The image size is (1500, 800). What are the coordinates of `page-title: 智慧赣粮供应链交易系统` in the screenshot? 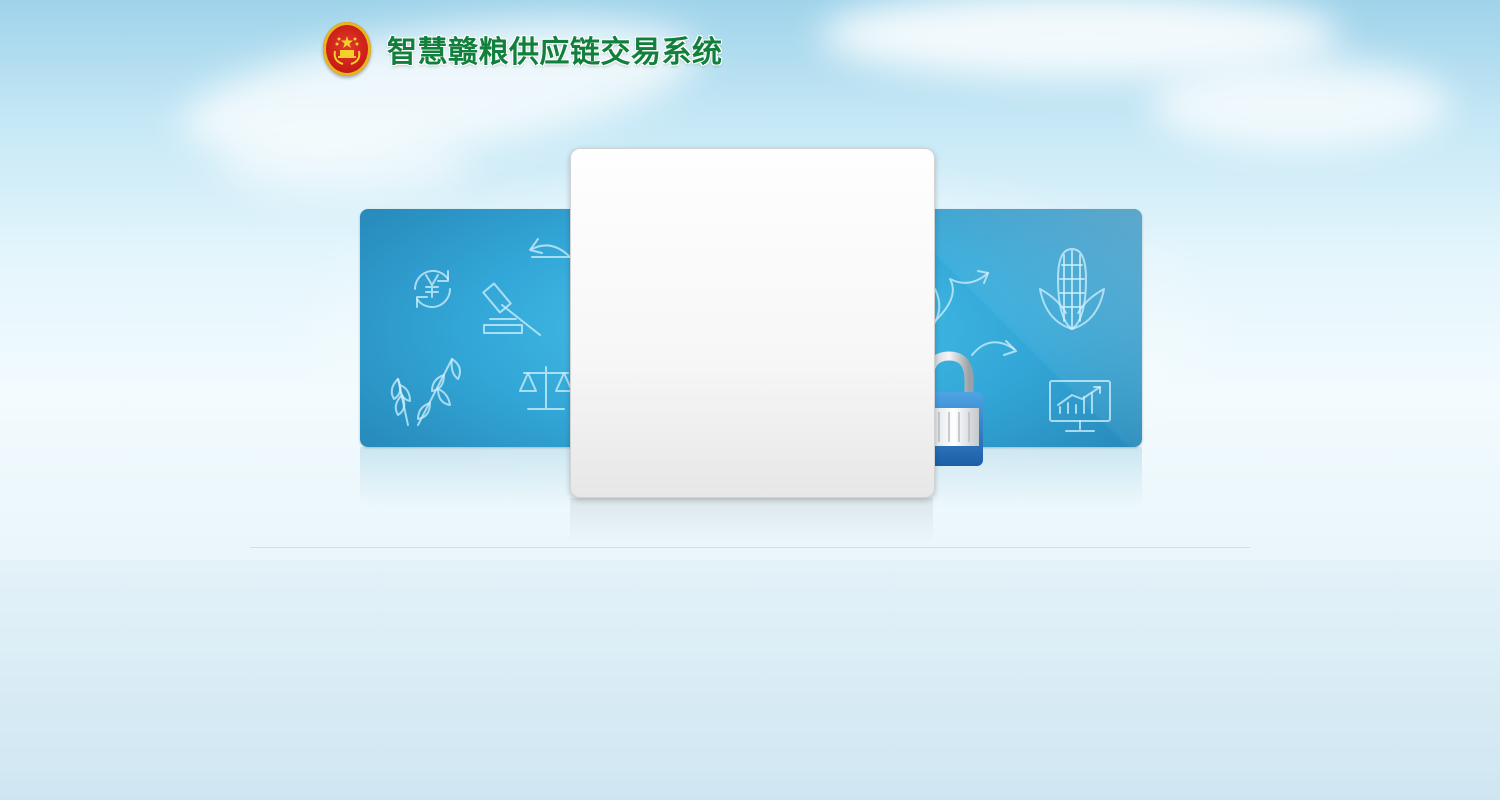 It's located at (555, 52).